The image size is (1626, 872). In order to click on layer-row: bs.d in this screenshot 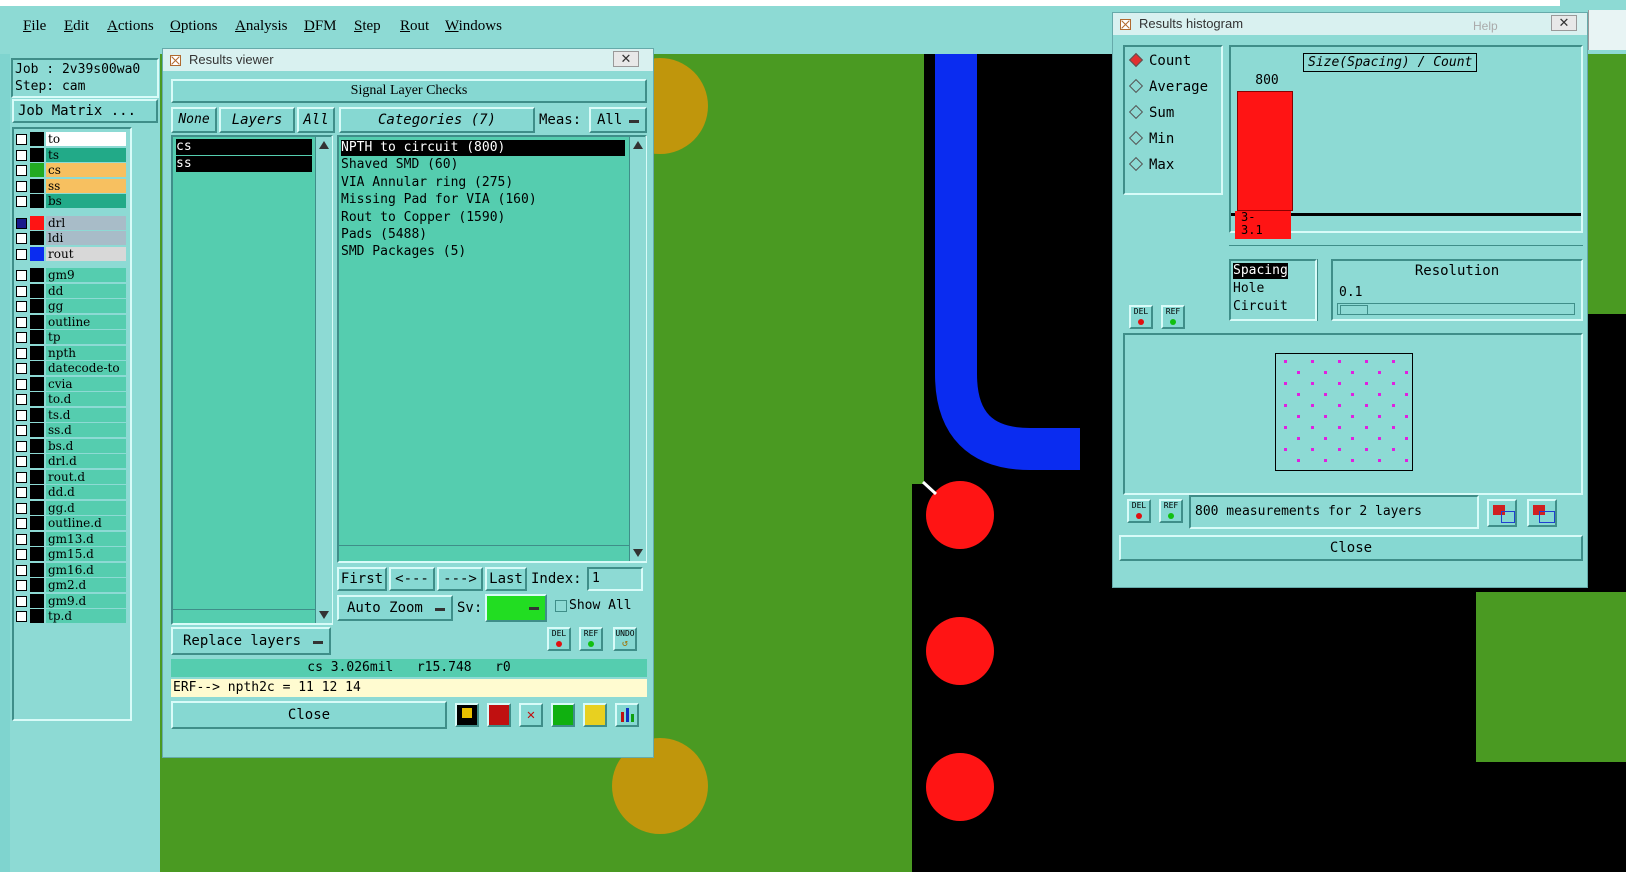, I will do `click(70, 445)`.